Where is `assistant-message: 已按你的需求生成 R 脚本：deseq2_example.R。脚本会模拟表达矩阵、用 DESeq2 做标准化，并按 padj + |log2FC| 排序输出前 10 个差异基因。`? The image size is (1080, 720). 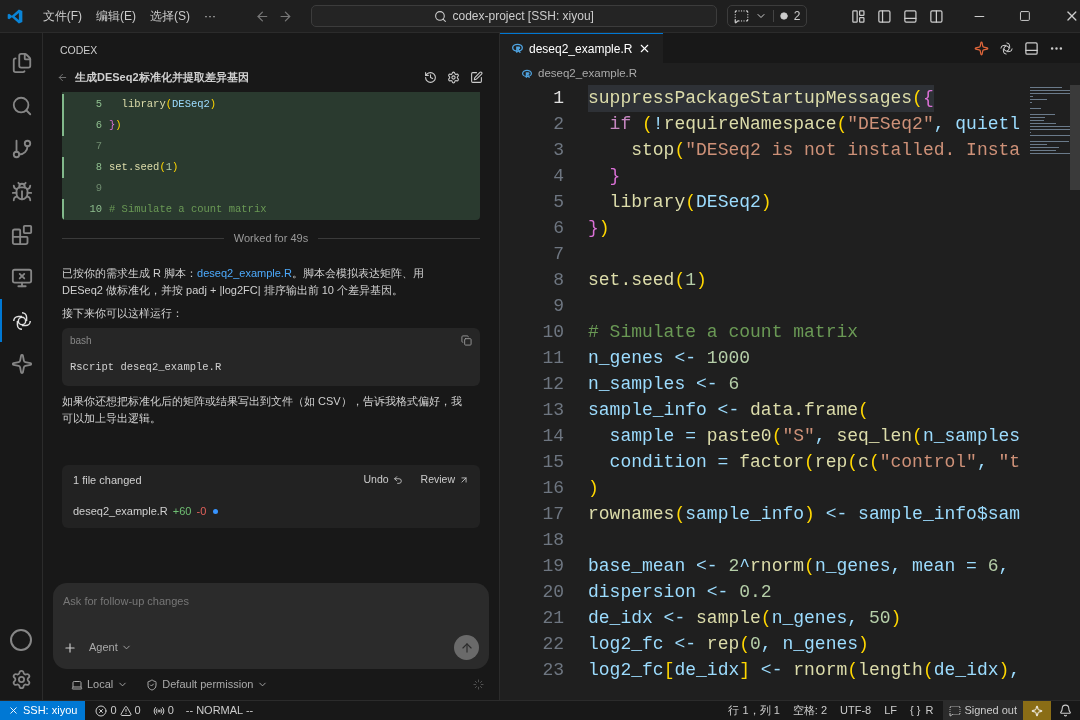 assistant-message: 已按你的需求生成 R 脚本：deseq2_example.R。脚本会模拟表达矩阵、用 DESeq2 做标准化，并按 padj + |log2FC| 排序输出前 10 个差异基因。 is located at coordinates (243, 281).